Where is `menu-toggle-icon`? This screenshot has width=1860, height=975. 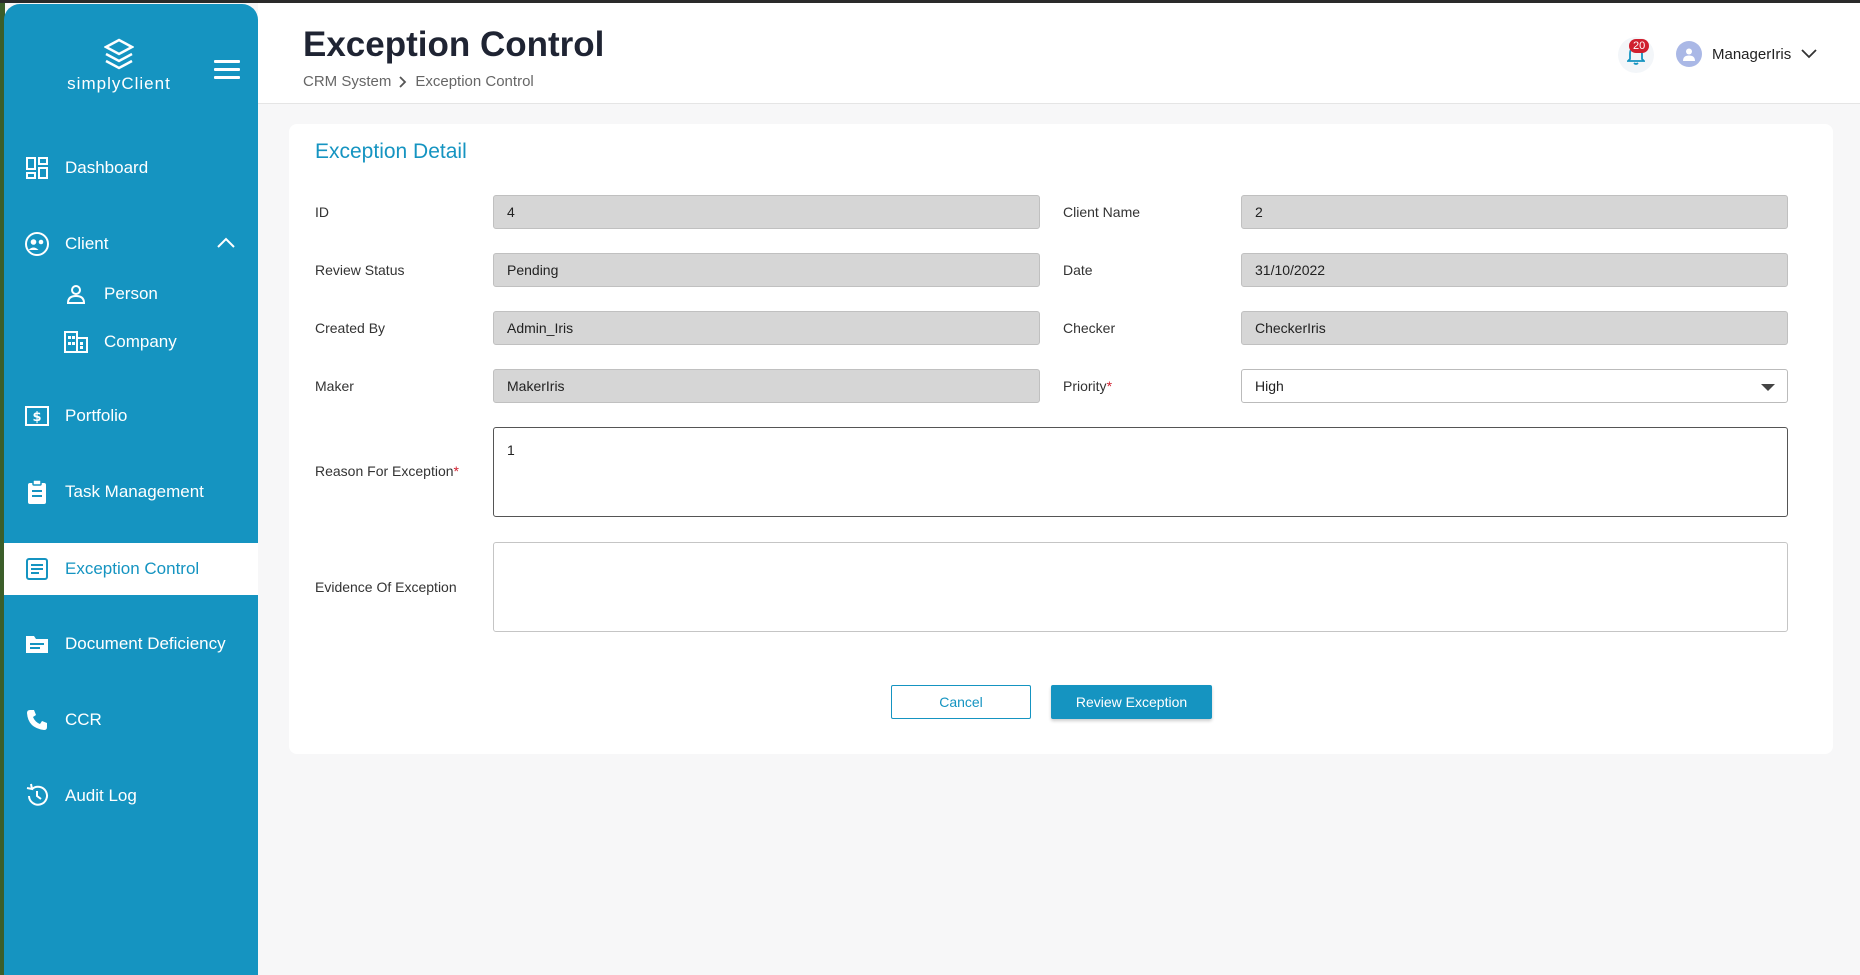 menu-toggle-icon is located at coordinates (227, 70).